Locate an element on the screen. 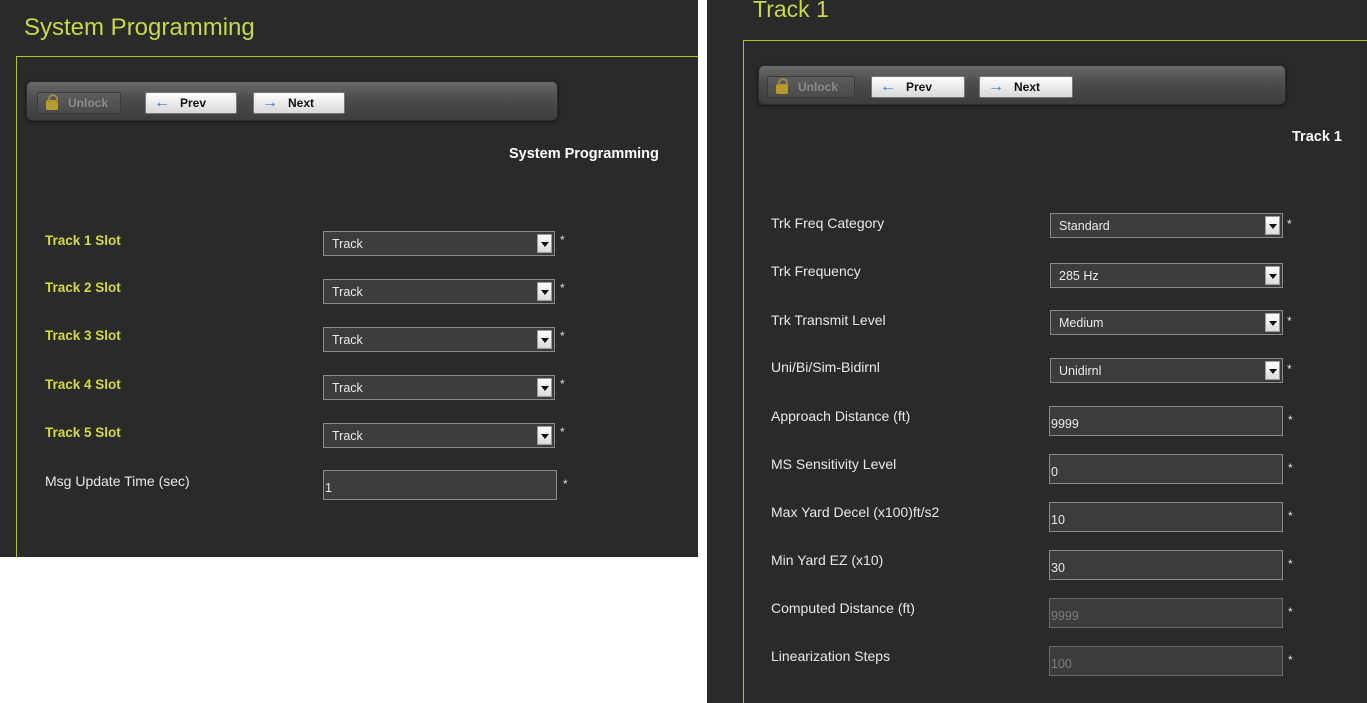 The image size is (1367, 703). linearization-steps-input: 100 is located at coordinates (1166, 661).